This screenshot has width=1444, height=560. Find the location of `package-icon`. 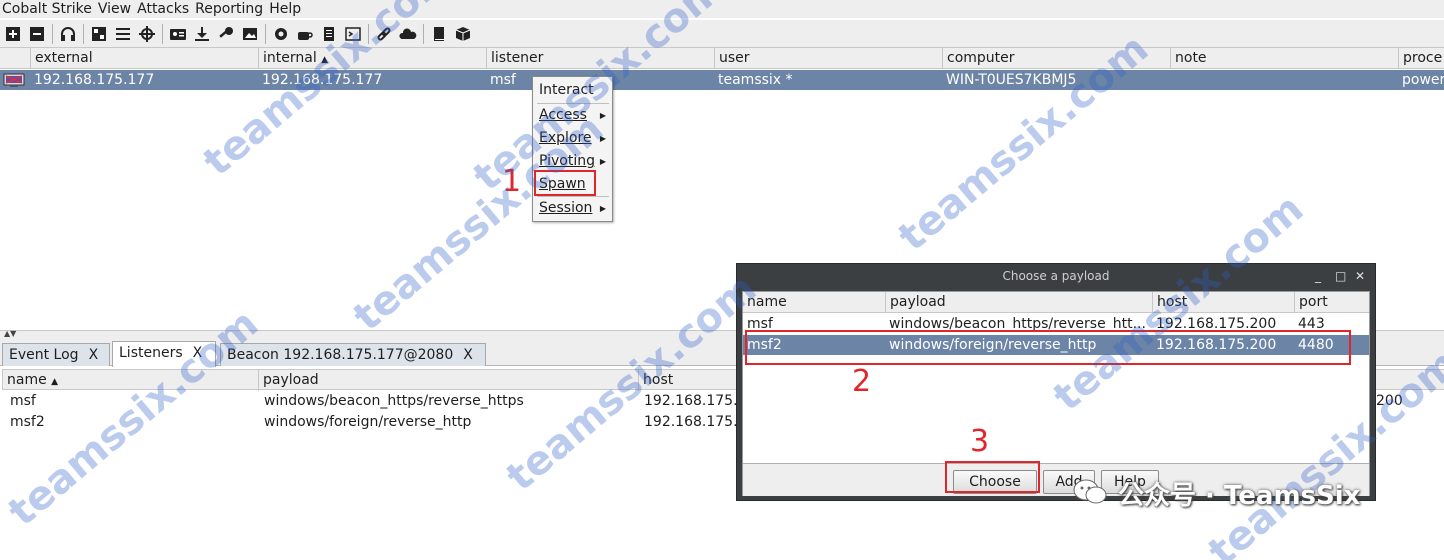

package-icon is located at coordinates (463, 34).